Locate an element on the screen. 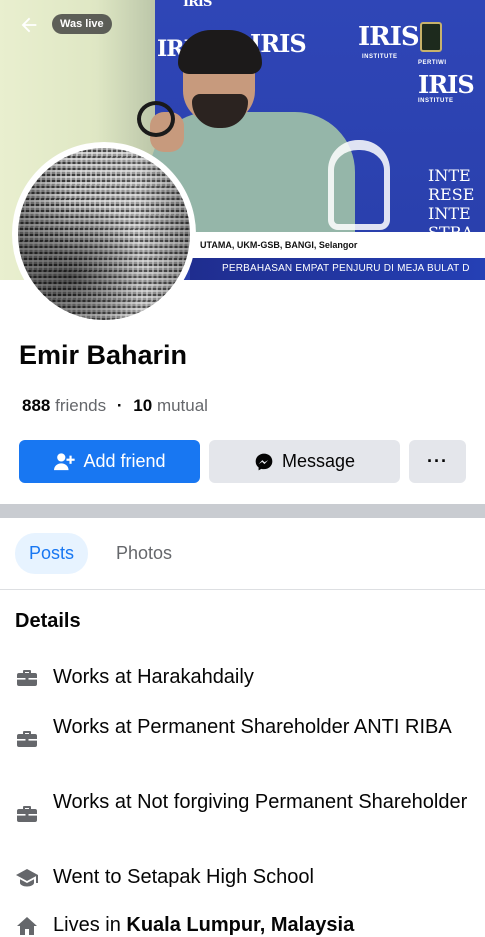  more-options-button: ··· is located at coordinates (437, 461).